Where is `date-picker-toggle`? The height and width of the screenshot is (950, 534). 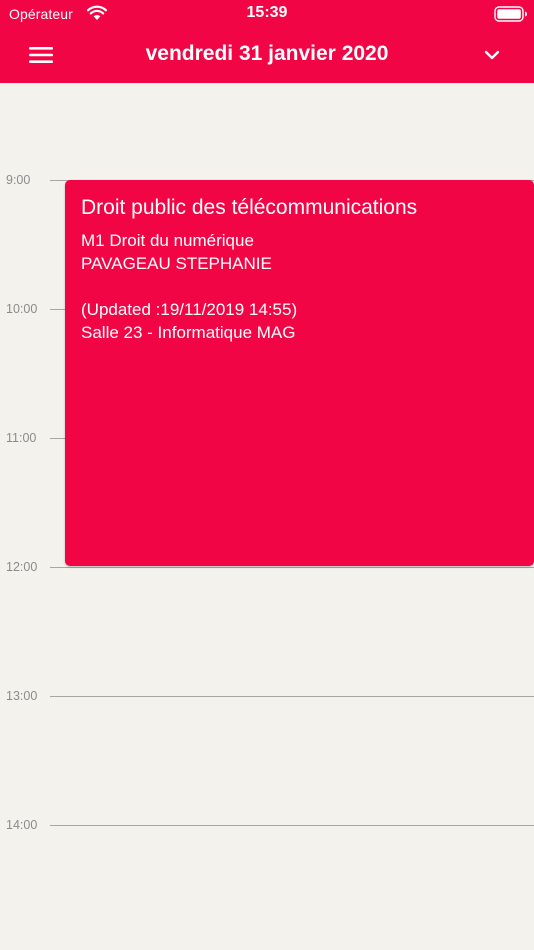
date-picker-toggle is located at coordinates (492, 55).